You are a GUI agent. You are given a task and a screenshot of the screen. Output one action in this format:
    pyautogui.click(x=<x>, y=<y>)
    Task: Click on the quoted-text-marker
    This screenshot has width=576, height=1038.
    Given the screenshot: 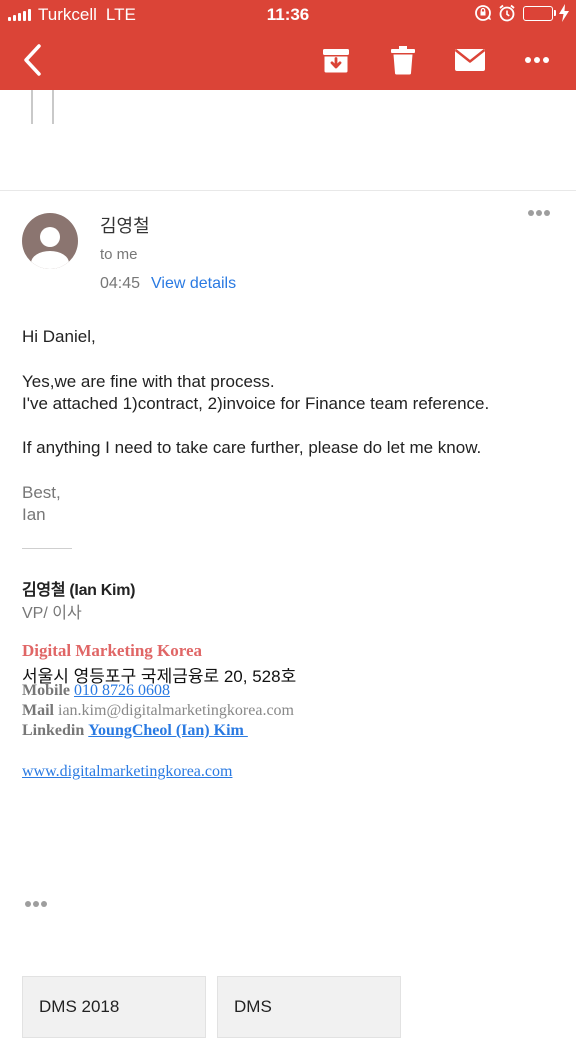 What is the action you would take?
    pyautogui.click(x=43, y=107)
    